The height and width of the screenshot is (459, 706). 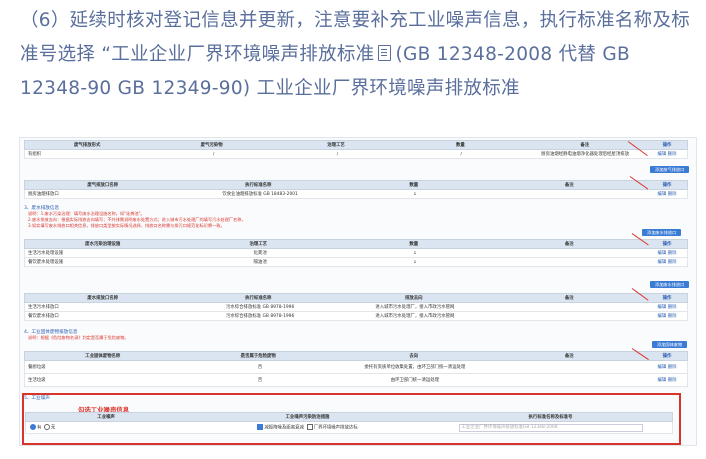 I want to click on header-cell: 废气排放形式, so click(x=87, y=145).